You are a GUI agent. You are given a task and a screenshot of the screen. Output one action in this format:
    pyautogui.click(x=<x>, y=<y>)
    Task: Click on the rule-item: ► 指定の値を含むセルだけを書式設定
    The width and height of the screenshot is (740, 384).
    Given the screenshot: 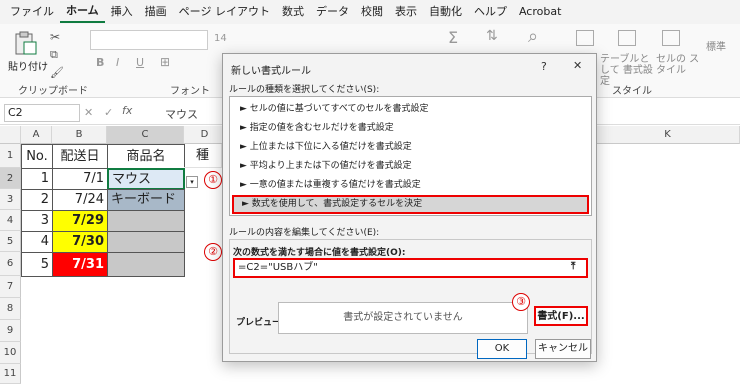 What is the action you would take?
    pyautogui.click(x=410, y=128)
    